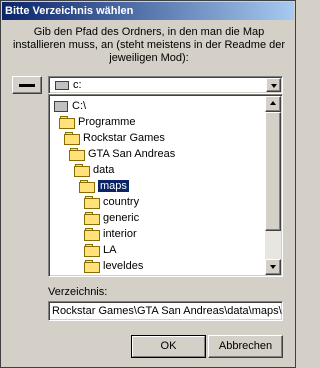  I want to click on tree-item: country, so click(111, 202).